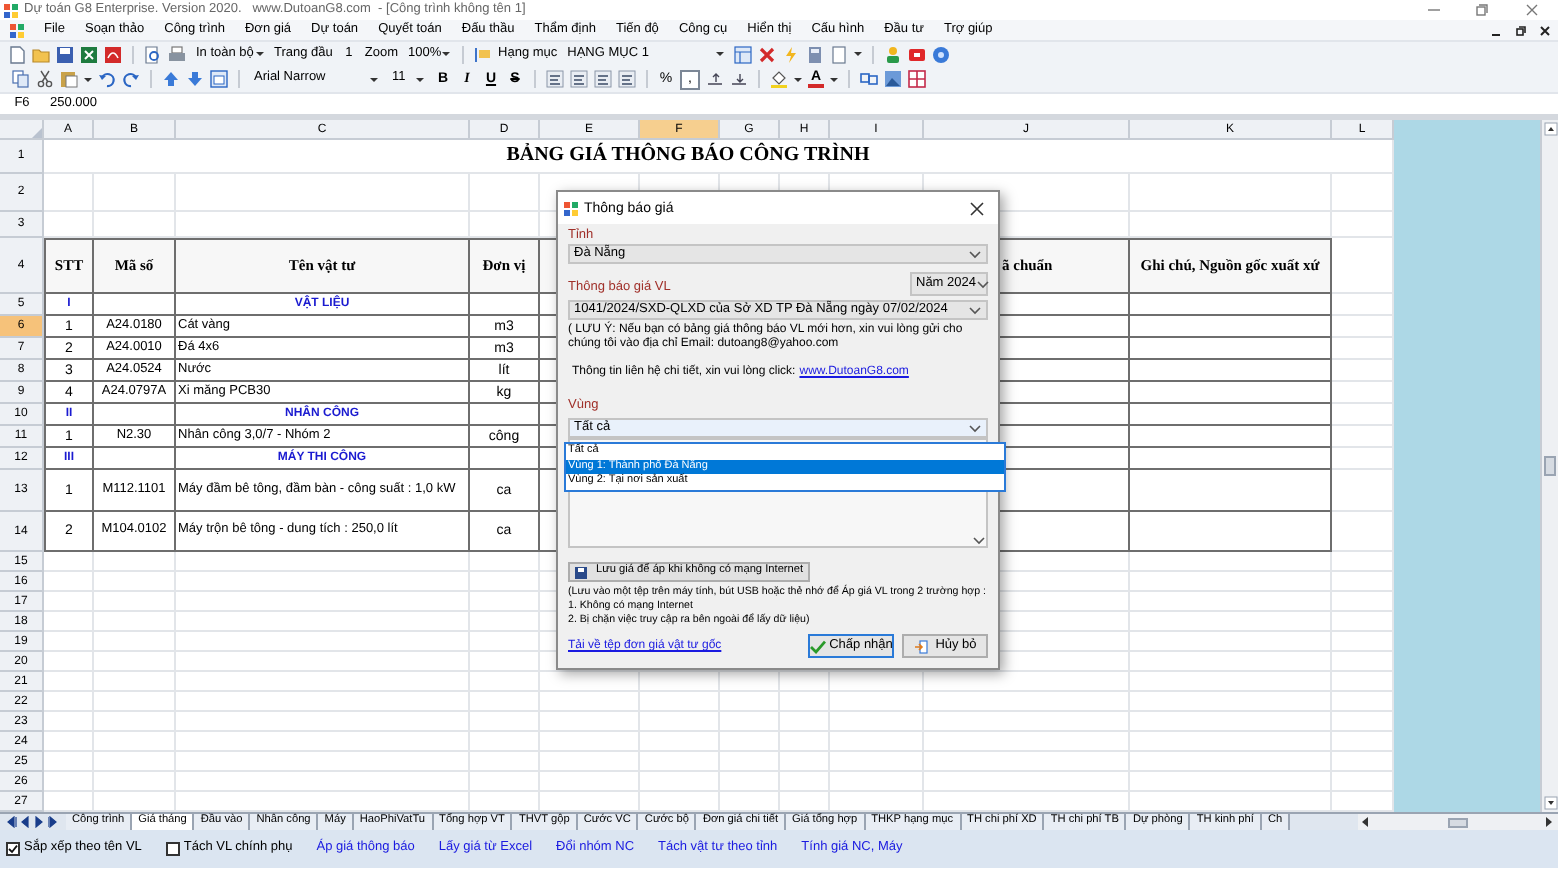 This screenshot has height=886, width=1558. I want to click on paint-bucket-icon, so click(779, 79).